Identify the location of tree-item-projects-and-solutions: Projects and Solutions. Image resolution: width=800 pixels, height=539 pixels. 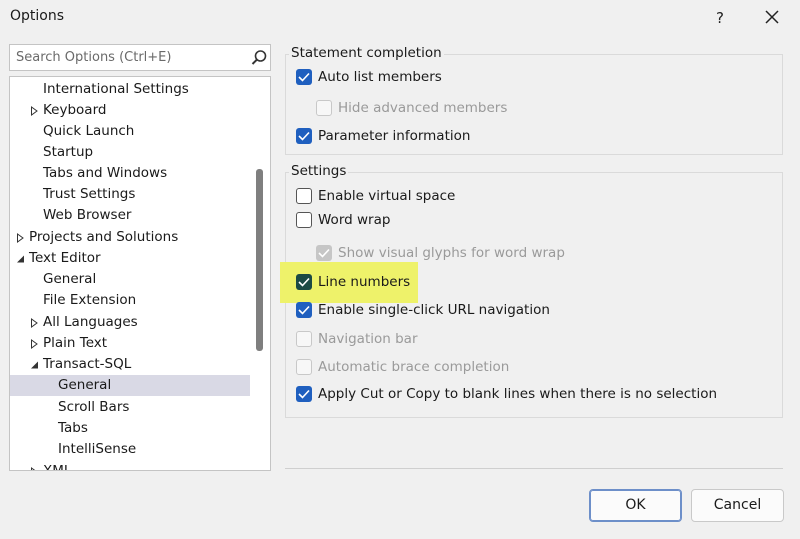
(130, 237).